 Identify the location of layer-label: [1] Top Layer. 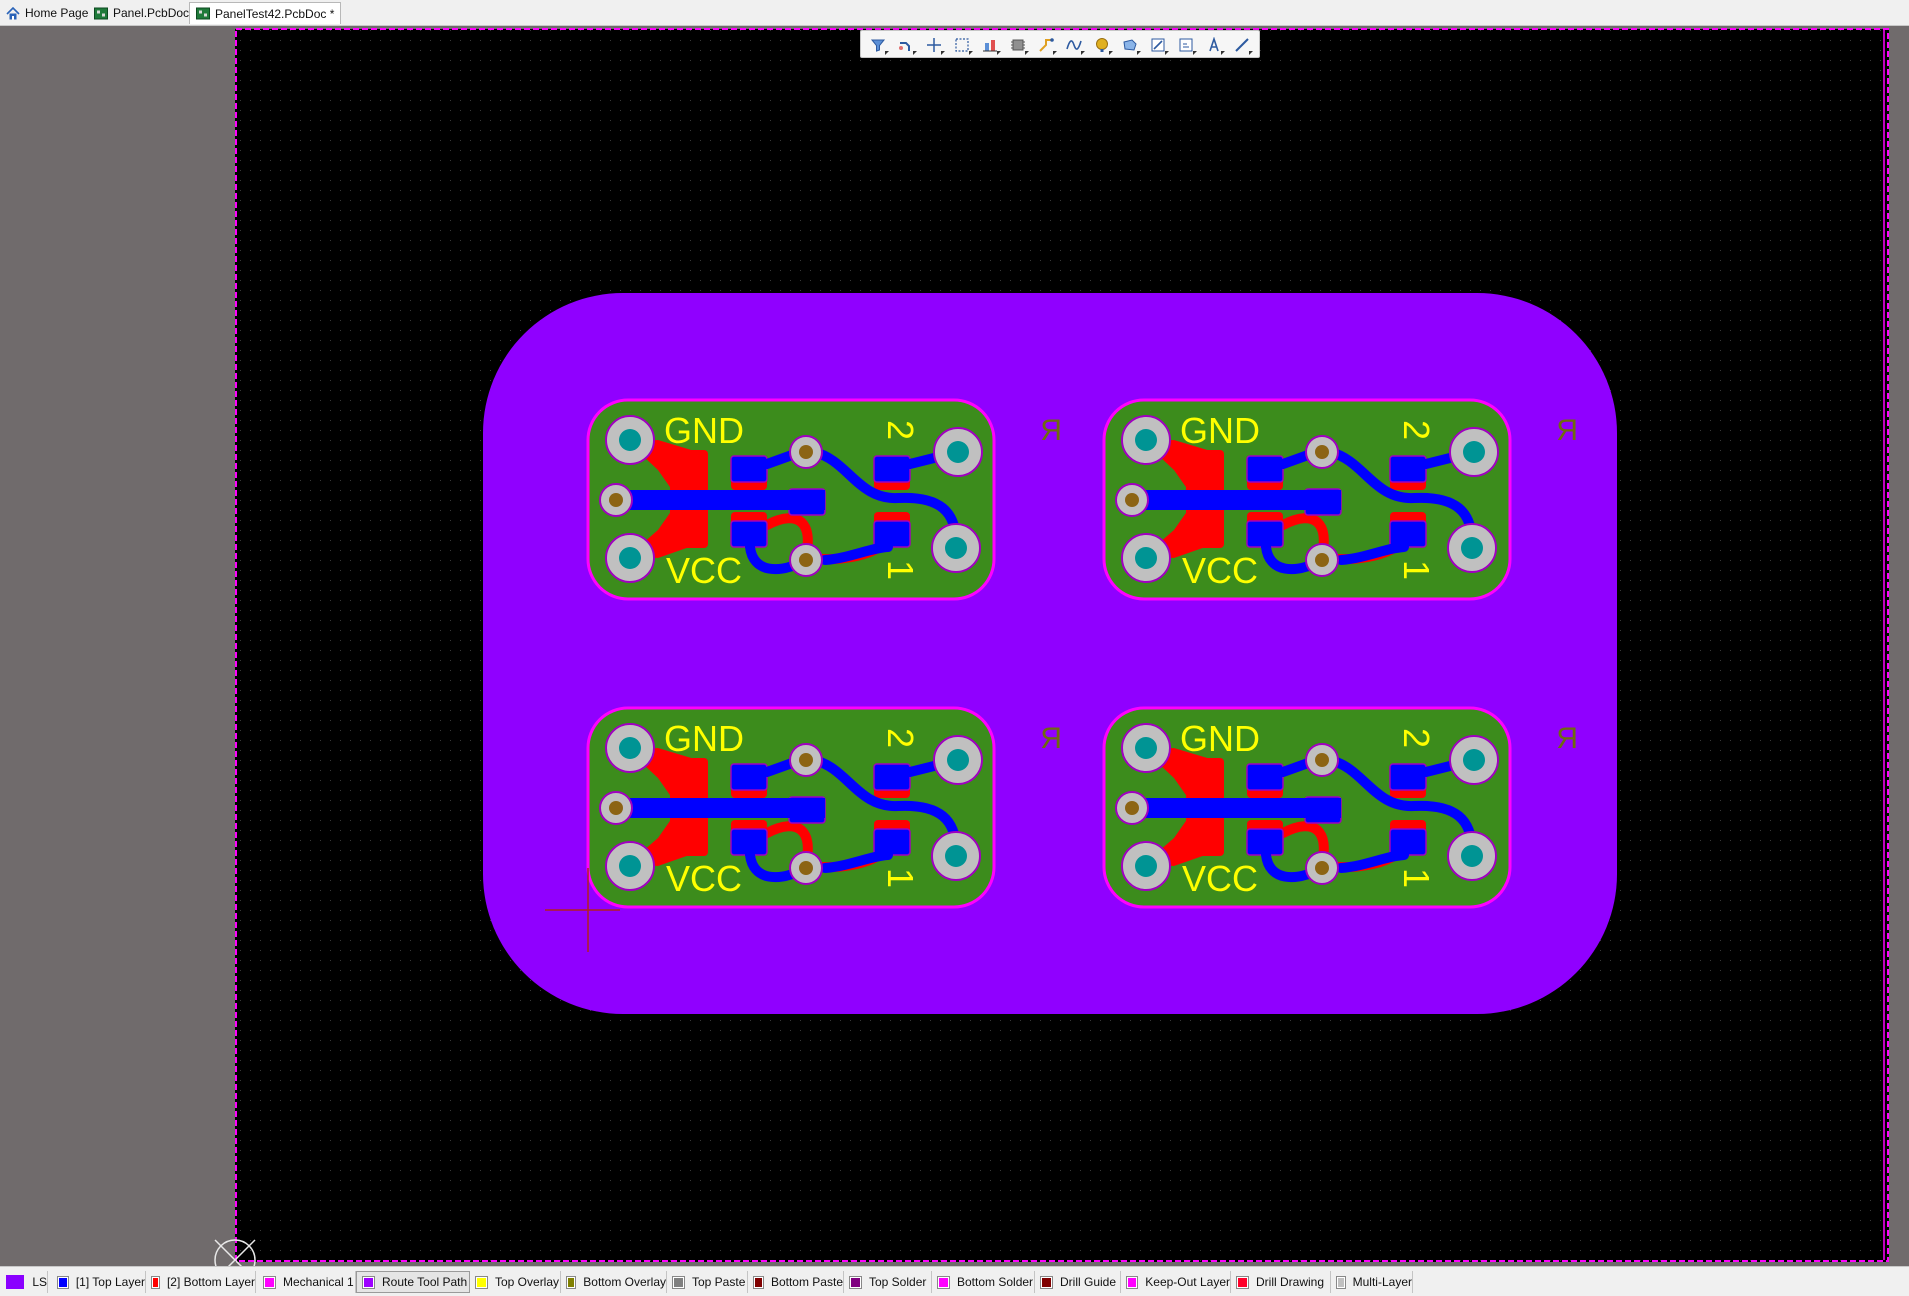
(110, 1282).